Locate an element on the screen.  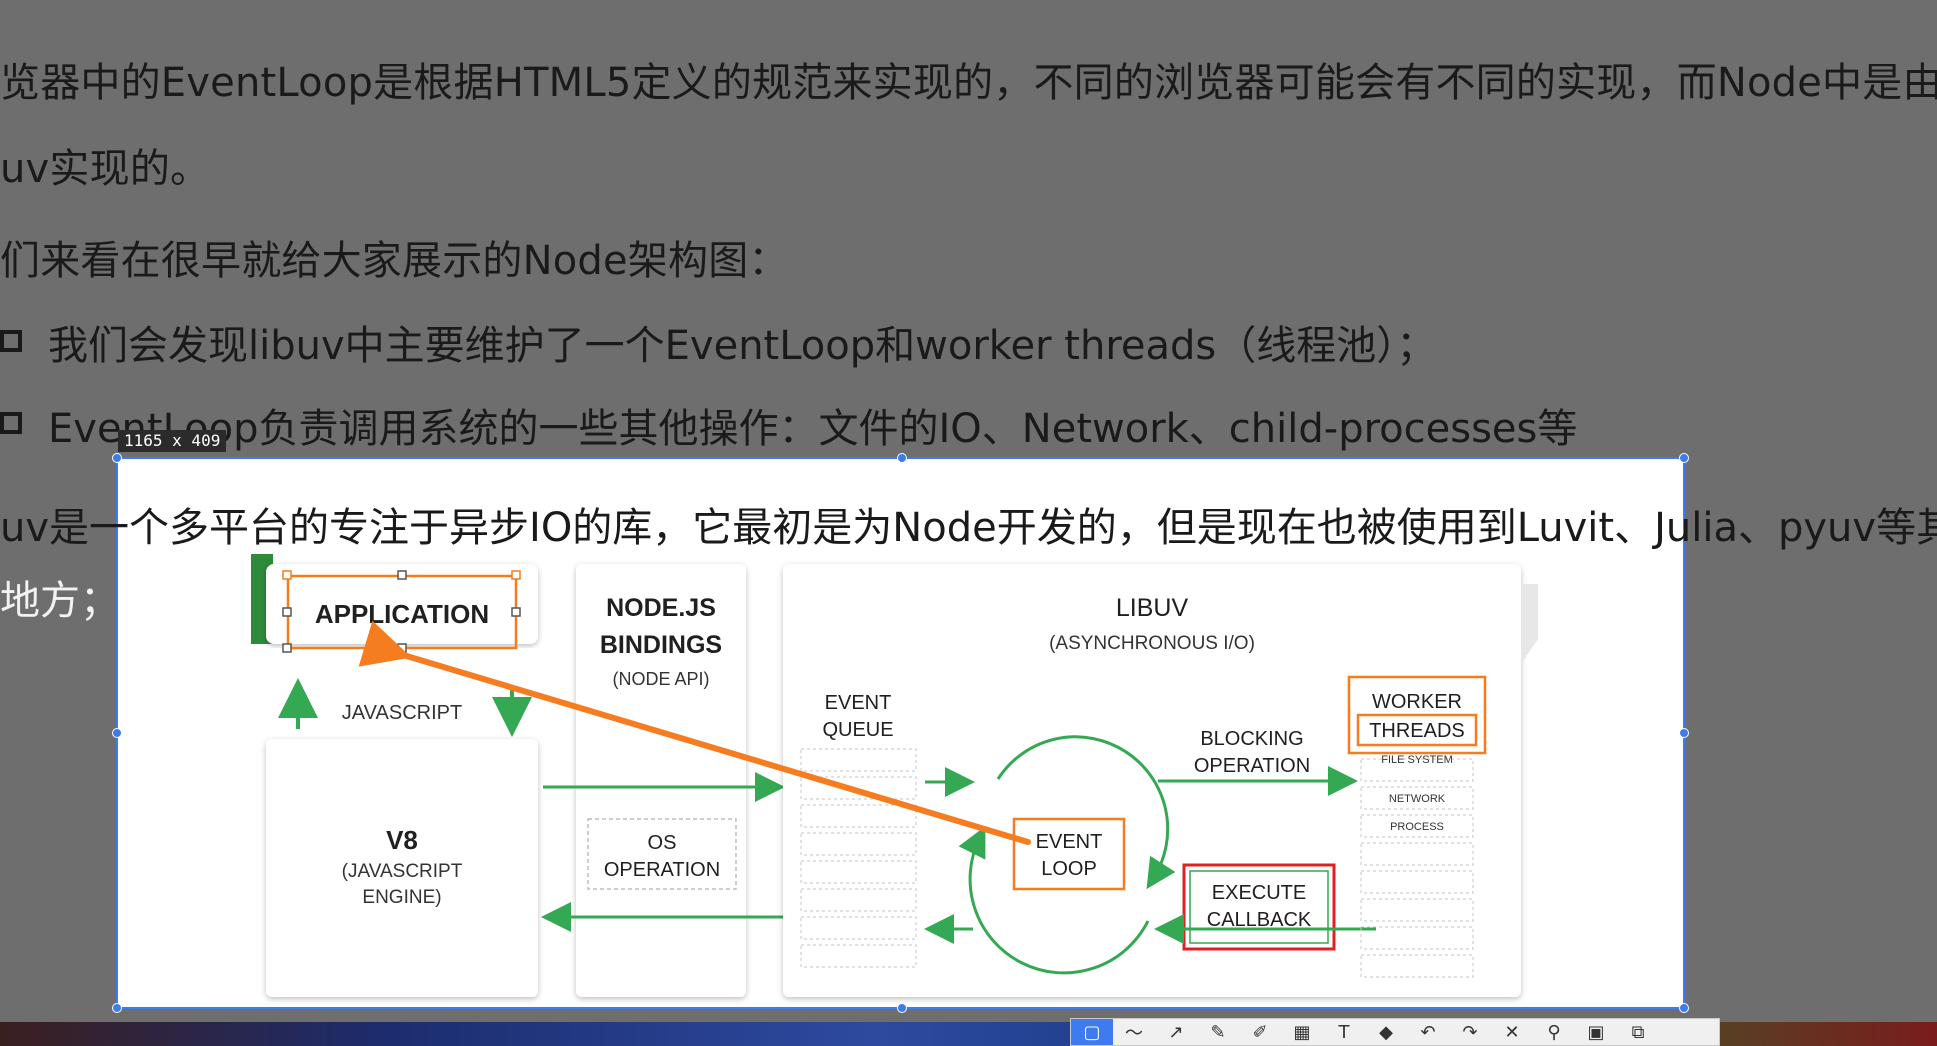
capture-size-label: 1165 x 409 is located at coordinates (172, 441).